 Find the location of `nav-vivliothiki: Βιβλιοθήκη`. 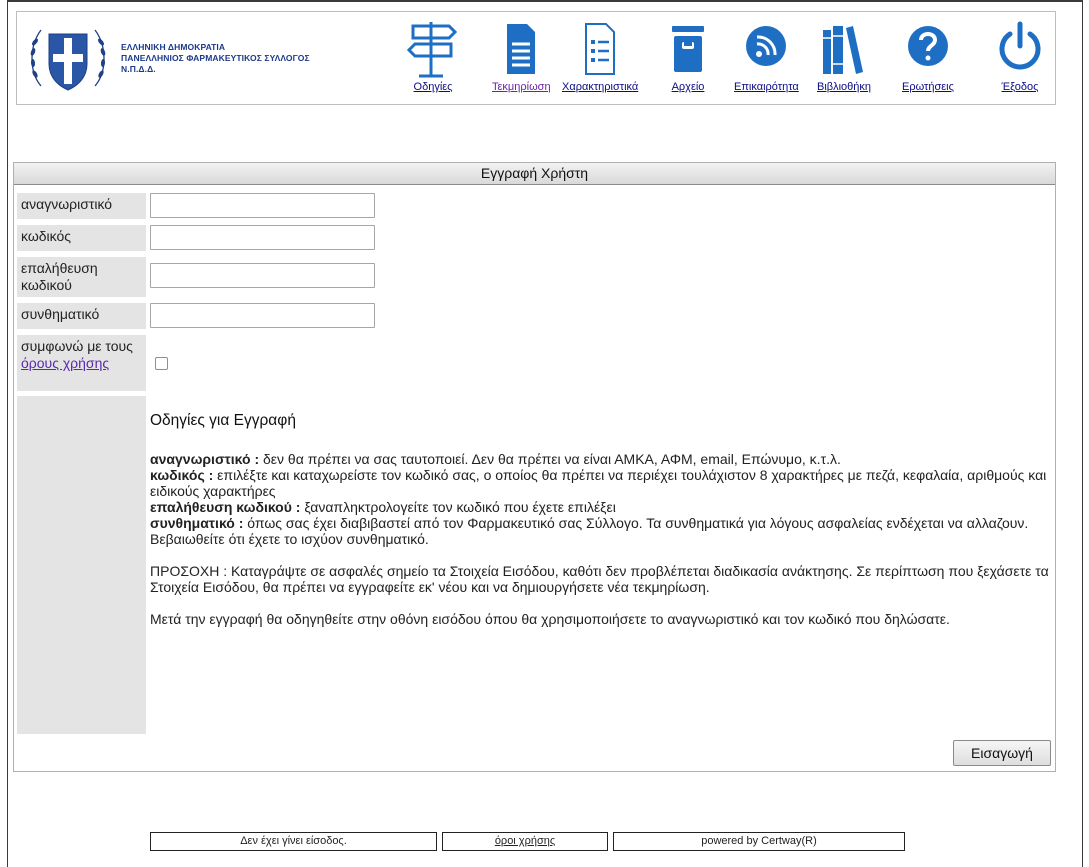

nav-vivliothiki: Βιβλιοθήκη is located at coordinates (844, 55).